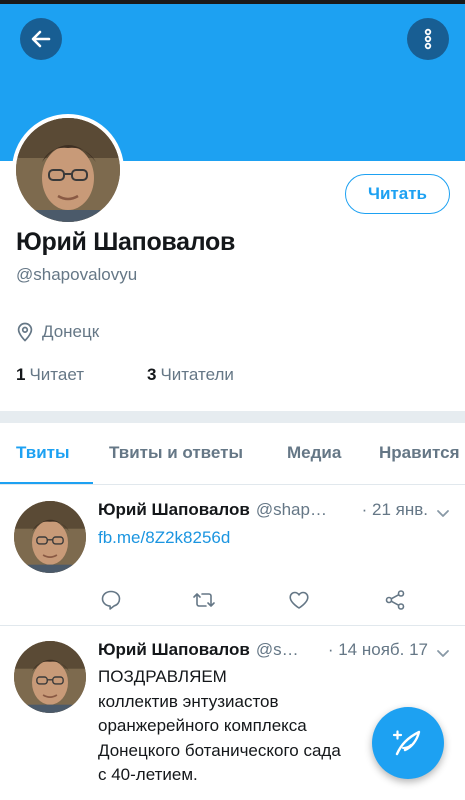  I want to click on followers-stat: 3 Читатели, so click(190, 375).